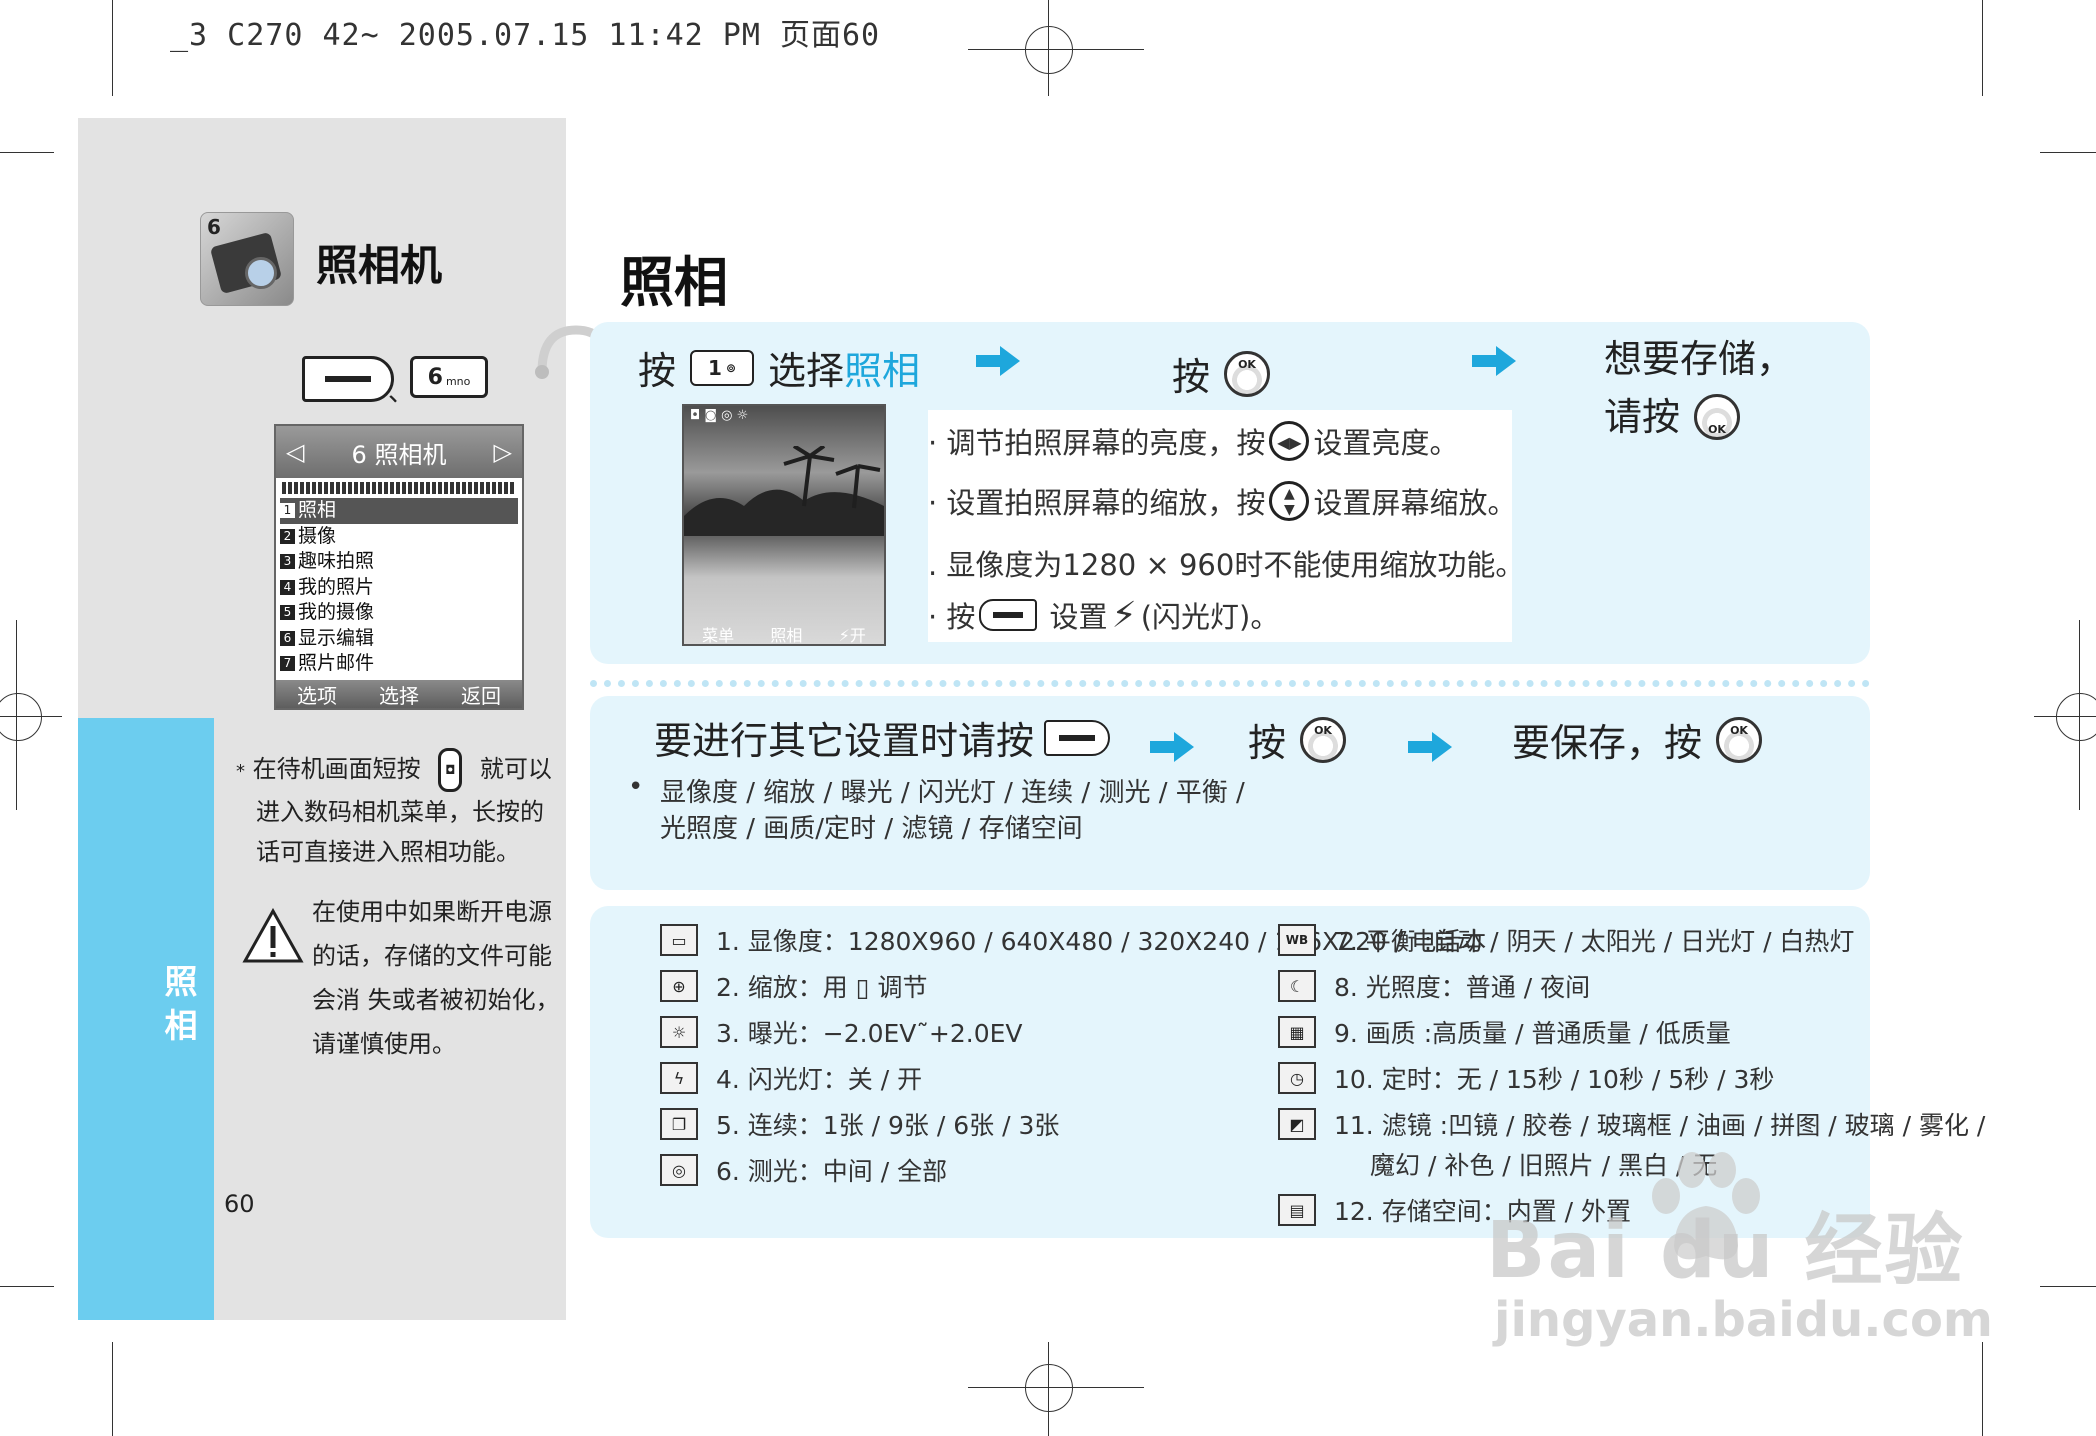 This screenshot has width=2096, height=1436. What do you see at coordinates (679, 1032) in the screenshot?
I see `exposure-icon: ☼` at bounding box center [679, 1032].